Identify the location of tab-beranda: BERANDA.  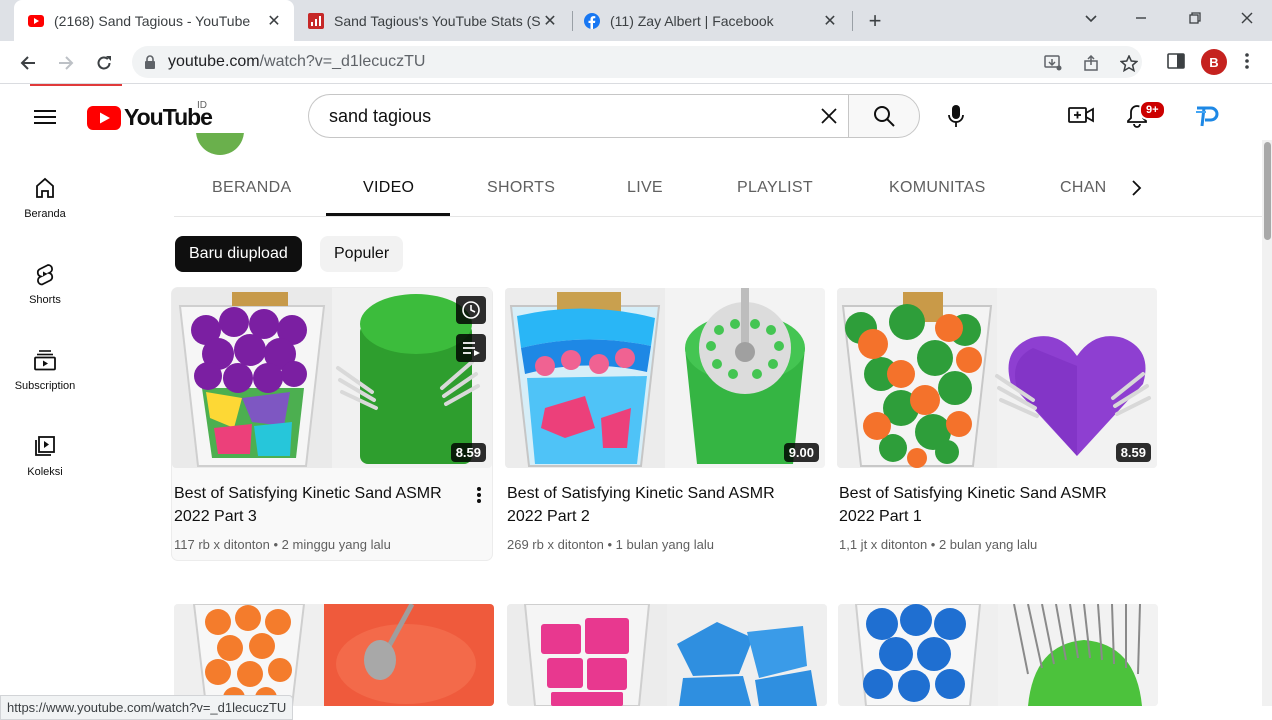
(251, 188).